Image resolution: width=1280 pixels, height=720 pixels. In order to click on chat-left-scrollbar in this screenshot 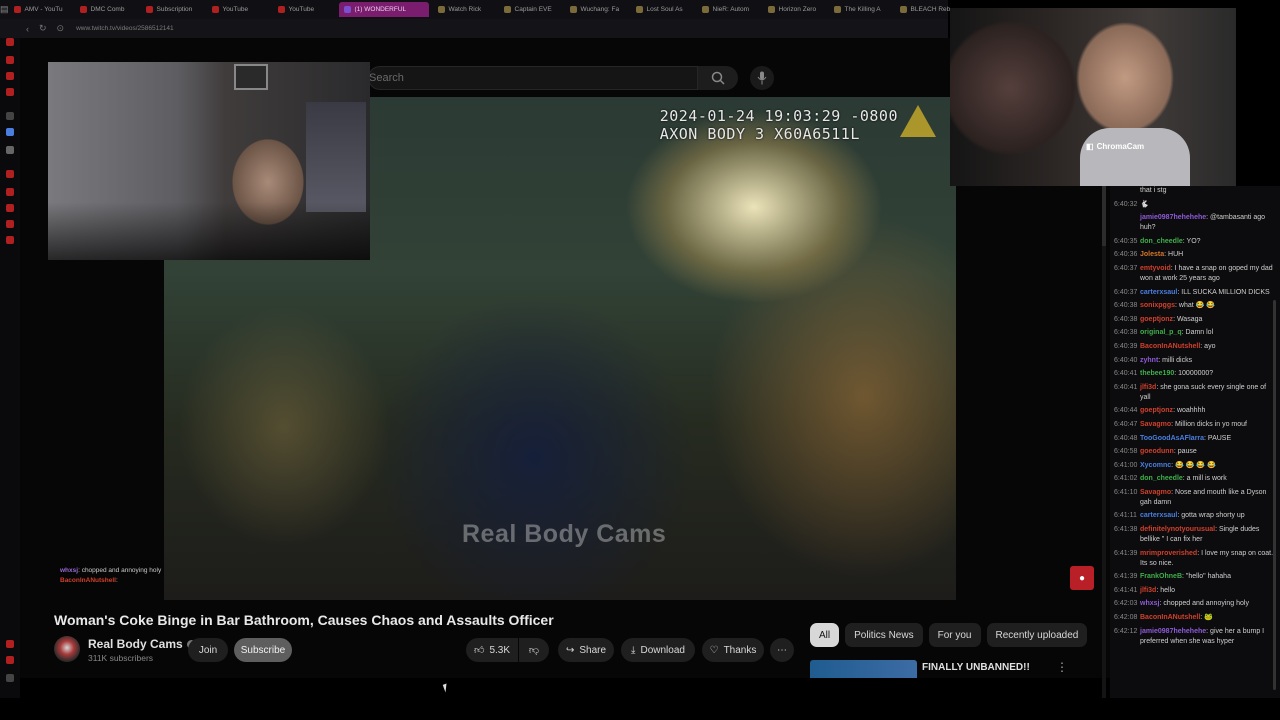, I will do `click(1104, 442)`.